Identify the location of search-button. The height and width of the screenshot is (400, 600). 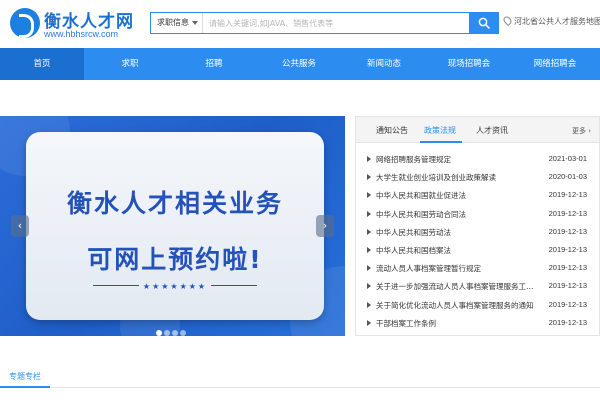
(484, 23).